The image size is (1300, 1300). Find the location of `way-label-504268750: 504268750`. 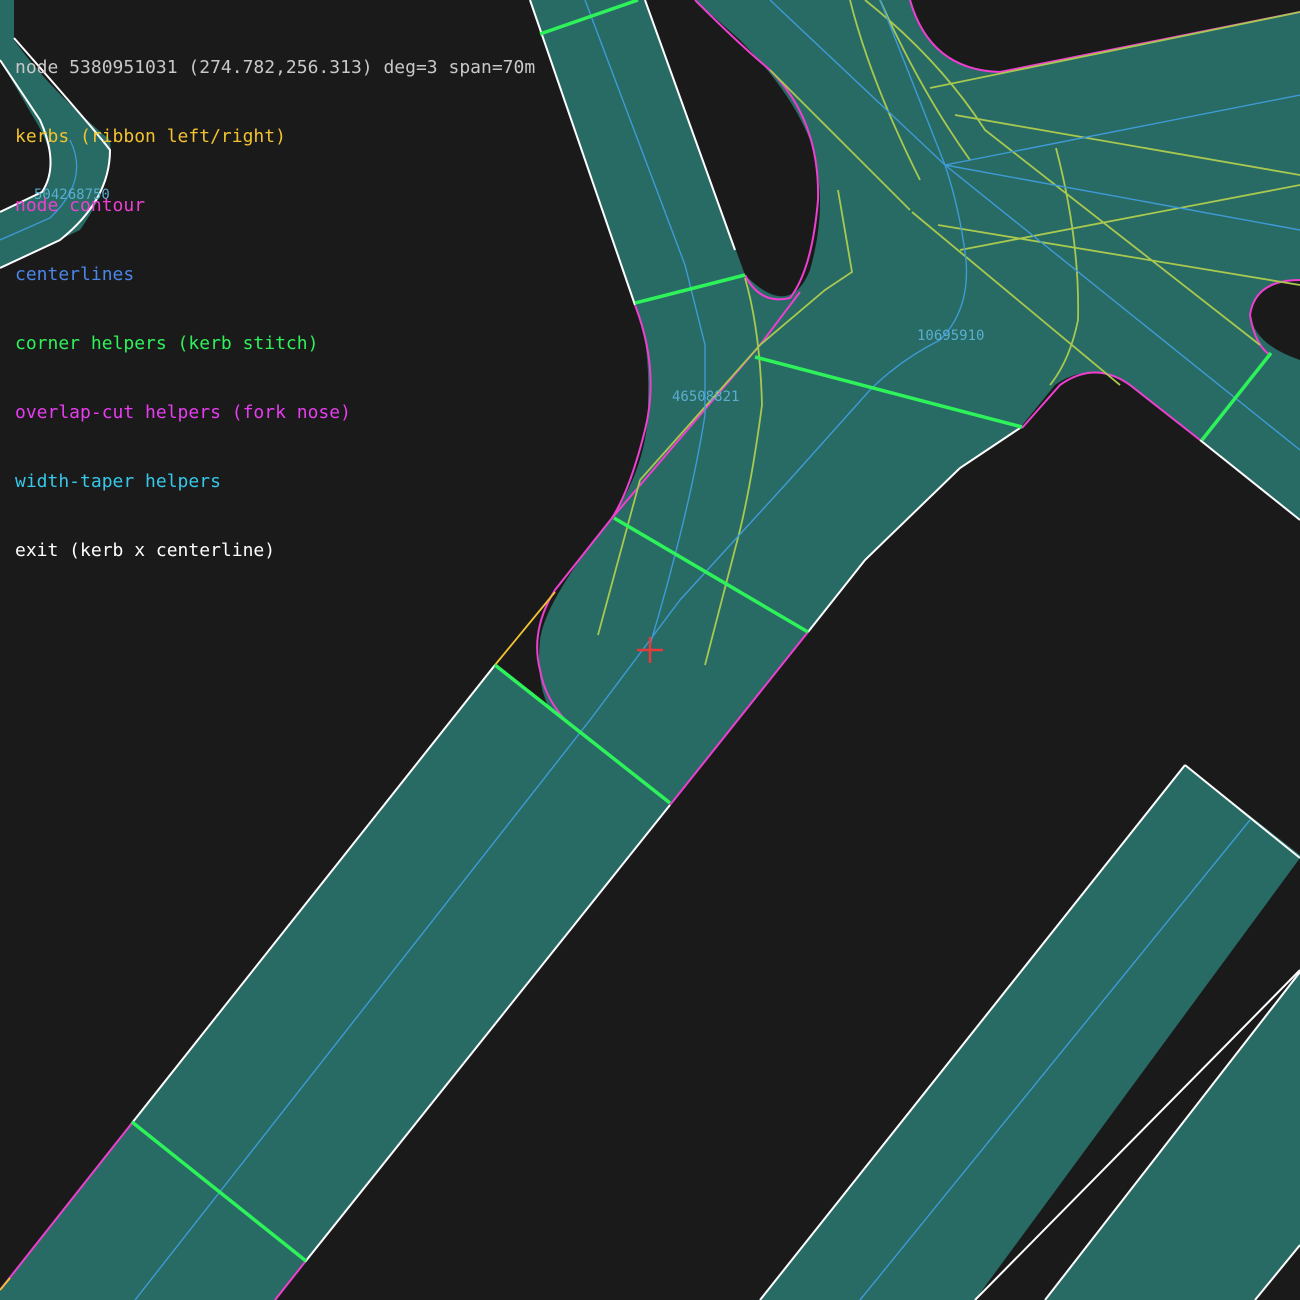

way-label-504268750: 504268750 is located at coordinates (72, 195).